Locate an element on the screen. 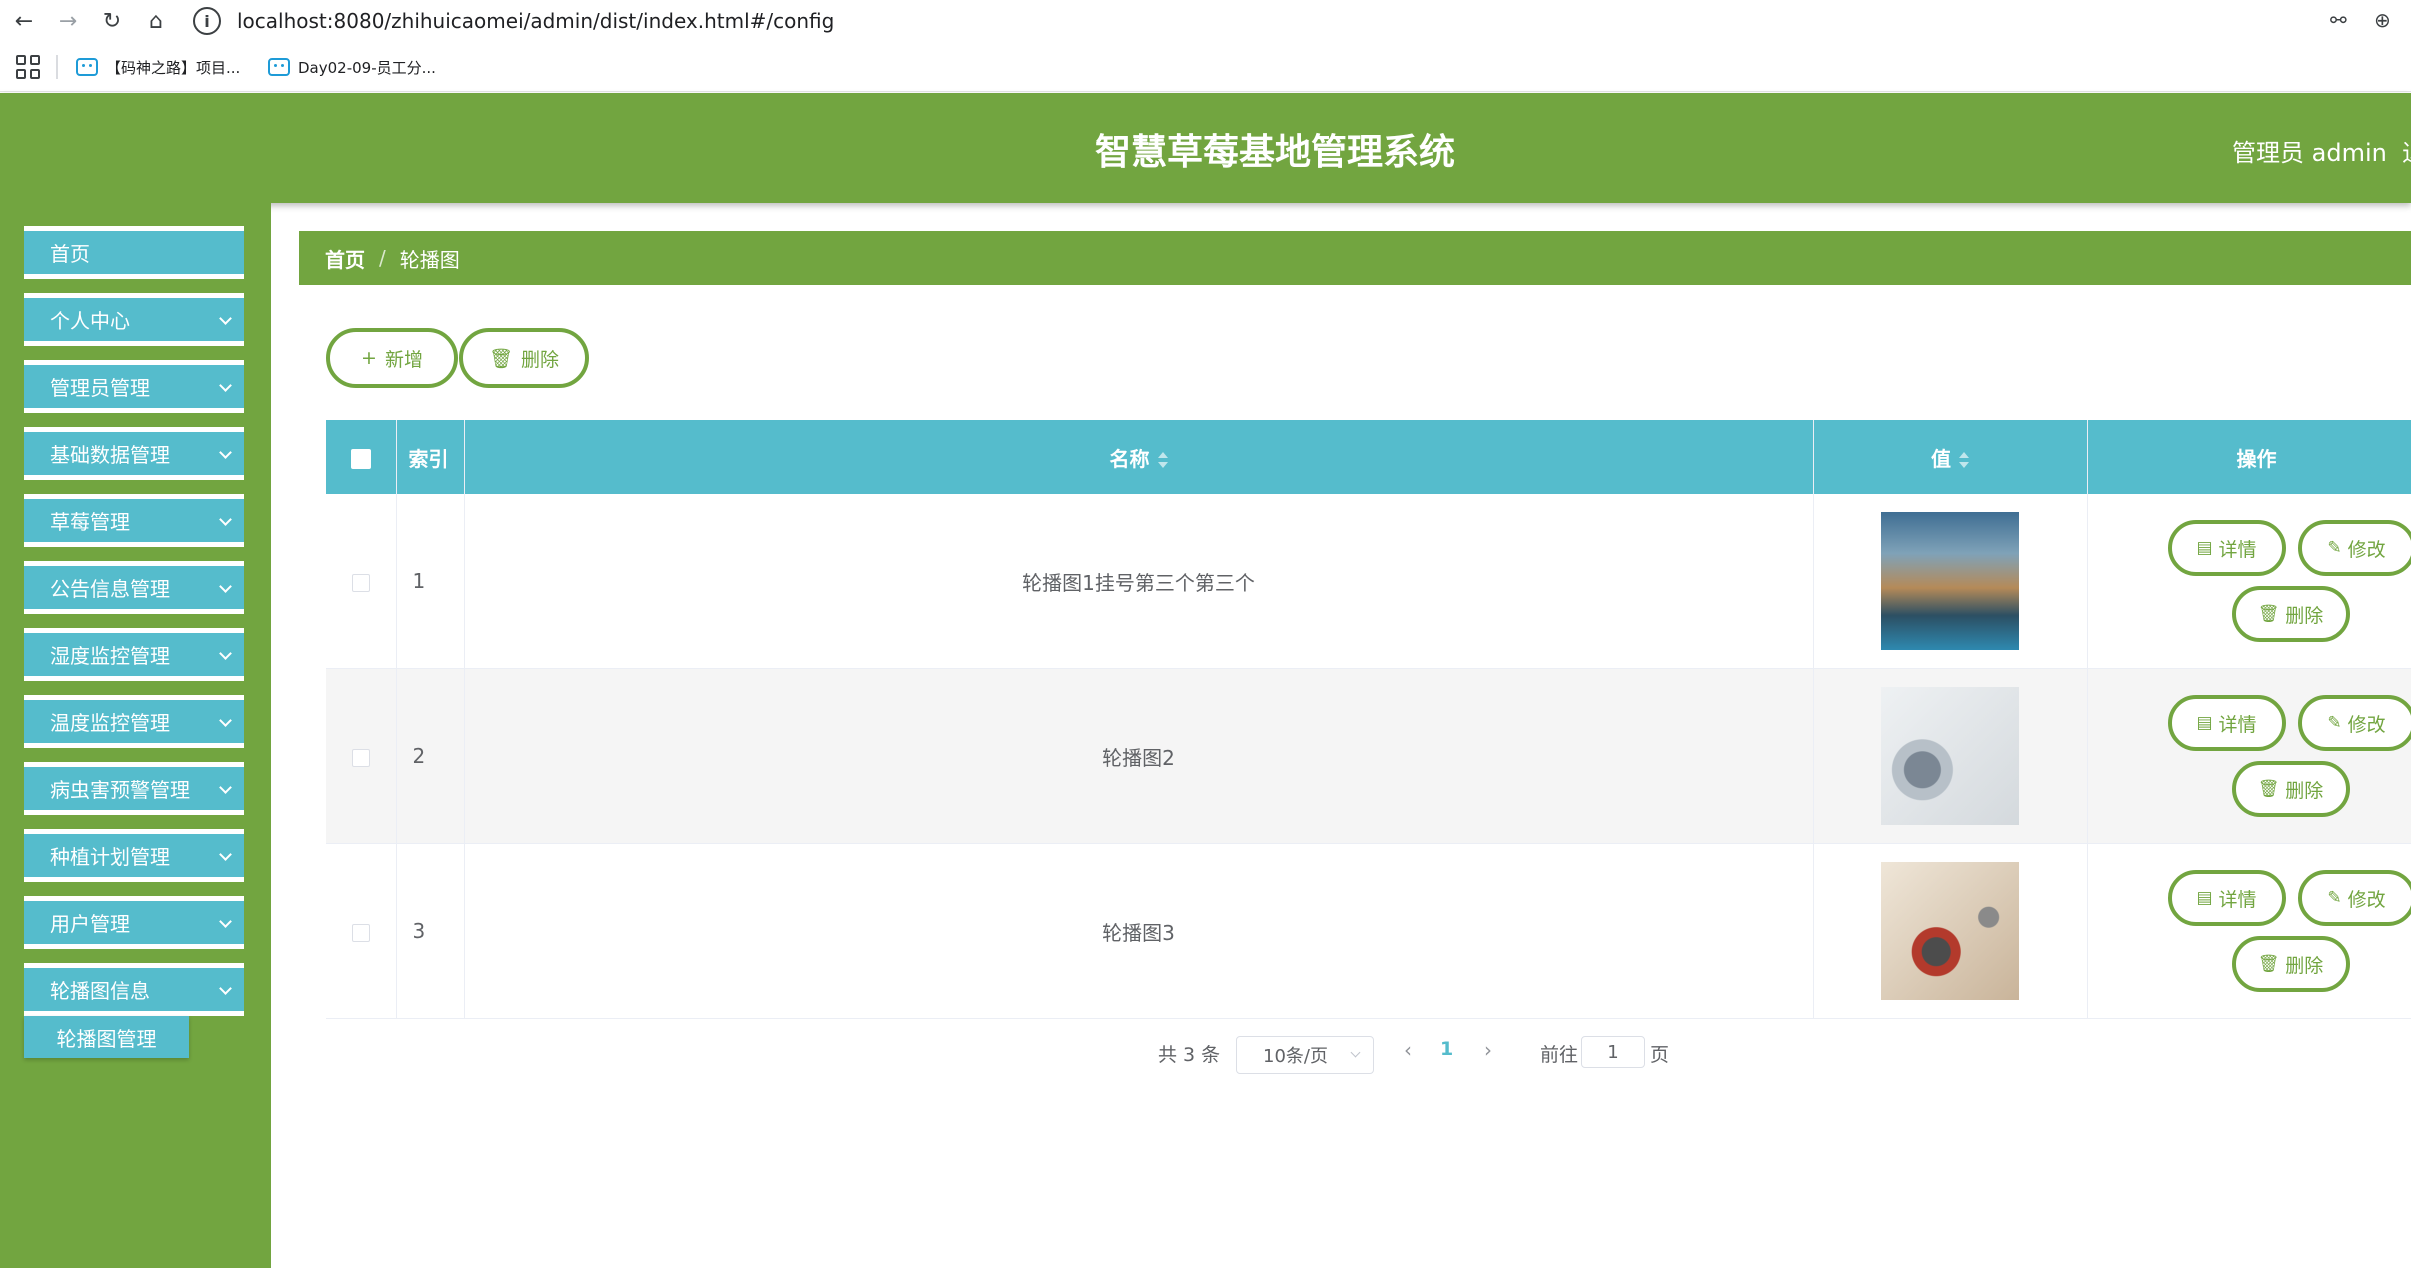  table-row: 3 轮播图3 ▤ 详情 ✎ 修改 🗑 删除 is located at coordinates (1368, 931).